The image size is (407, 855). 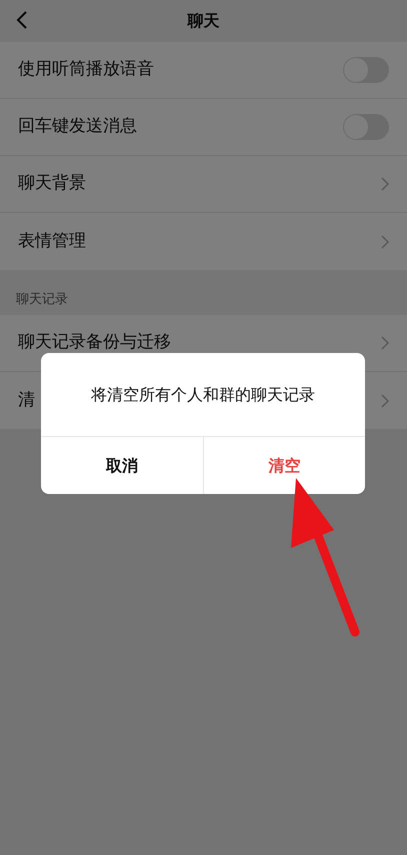 What do you see at coordinates (94, 342) in the screenshot?
I see `row-label: 聊天记录备份与迁移` at bounding box center [94, 342].